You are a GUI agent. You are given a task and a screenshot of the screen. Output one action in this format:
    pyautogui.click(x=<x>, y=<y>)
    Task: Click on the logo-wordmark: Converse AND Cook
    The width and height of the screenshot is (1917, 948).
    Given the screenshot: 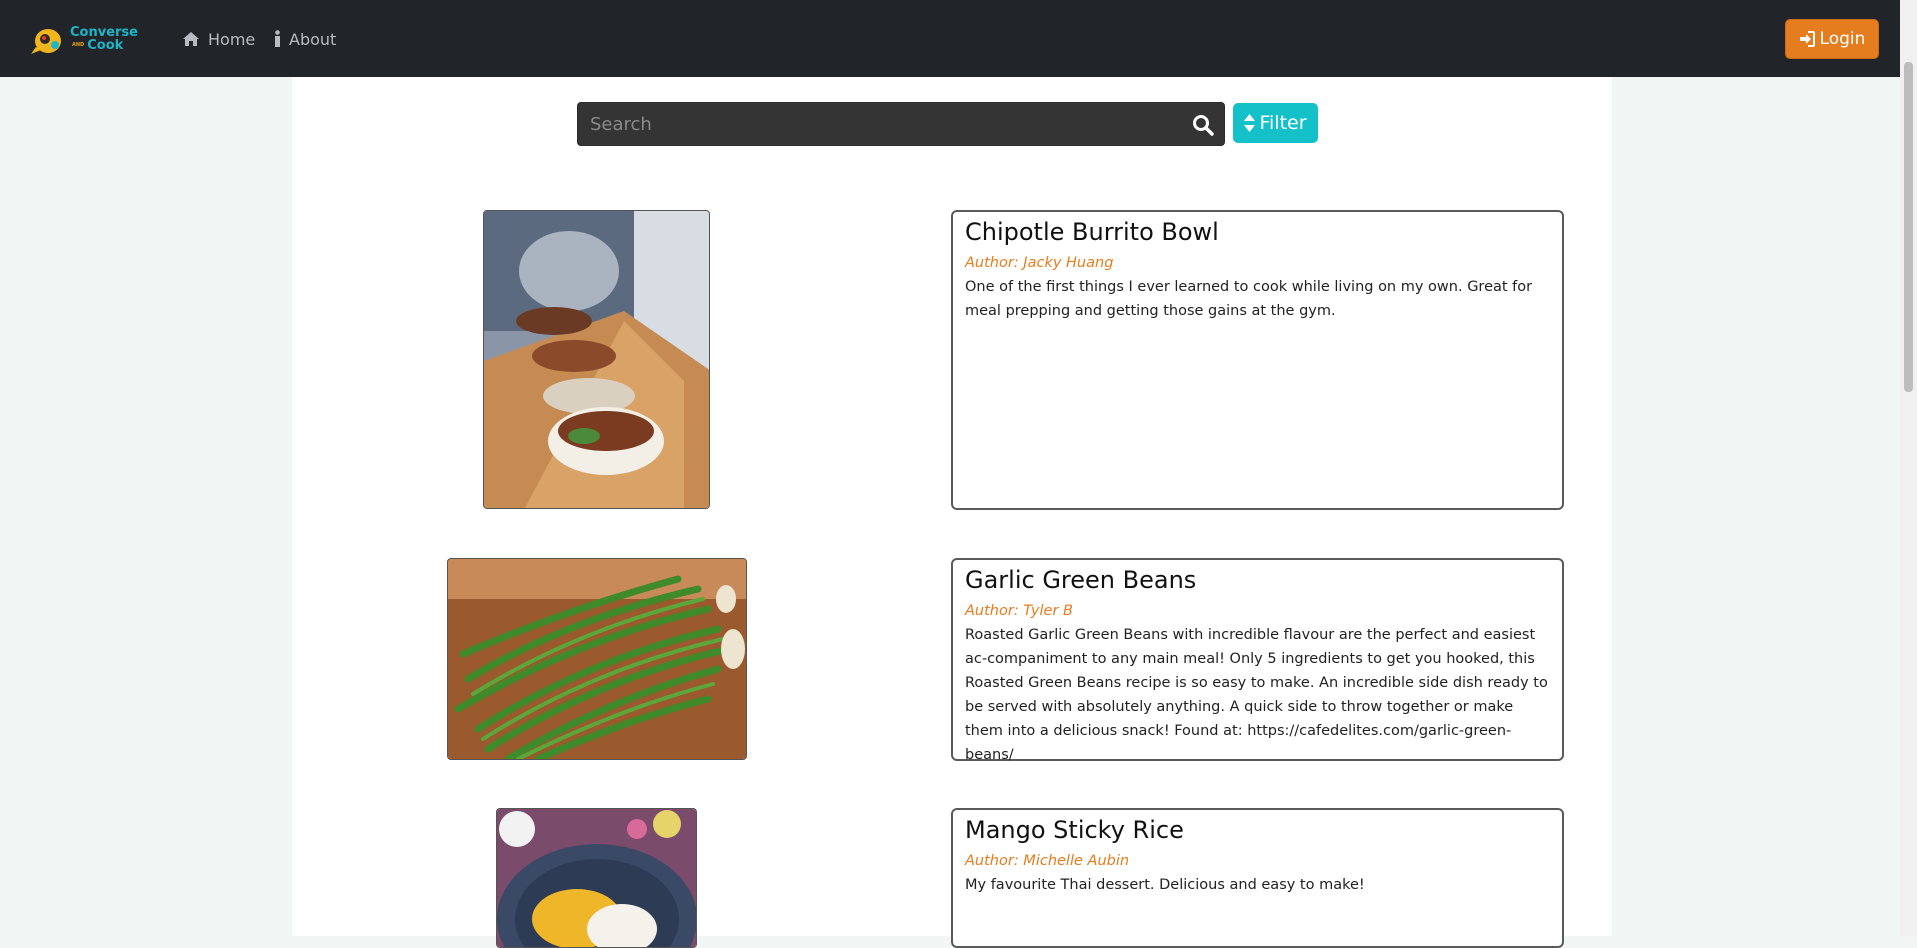 What is the action you would take?
    pyautogui.click(x=104, y=39)
    